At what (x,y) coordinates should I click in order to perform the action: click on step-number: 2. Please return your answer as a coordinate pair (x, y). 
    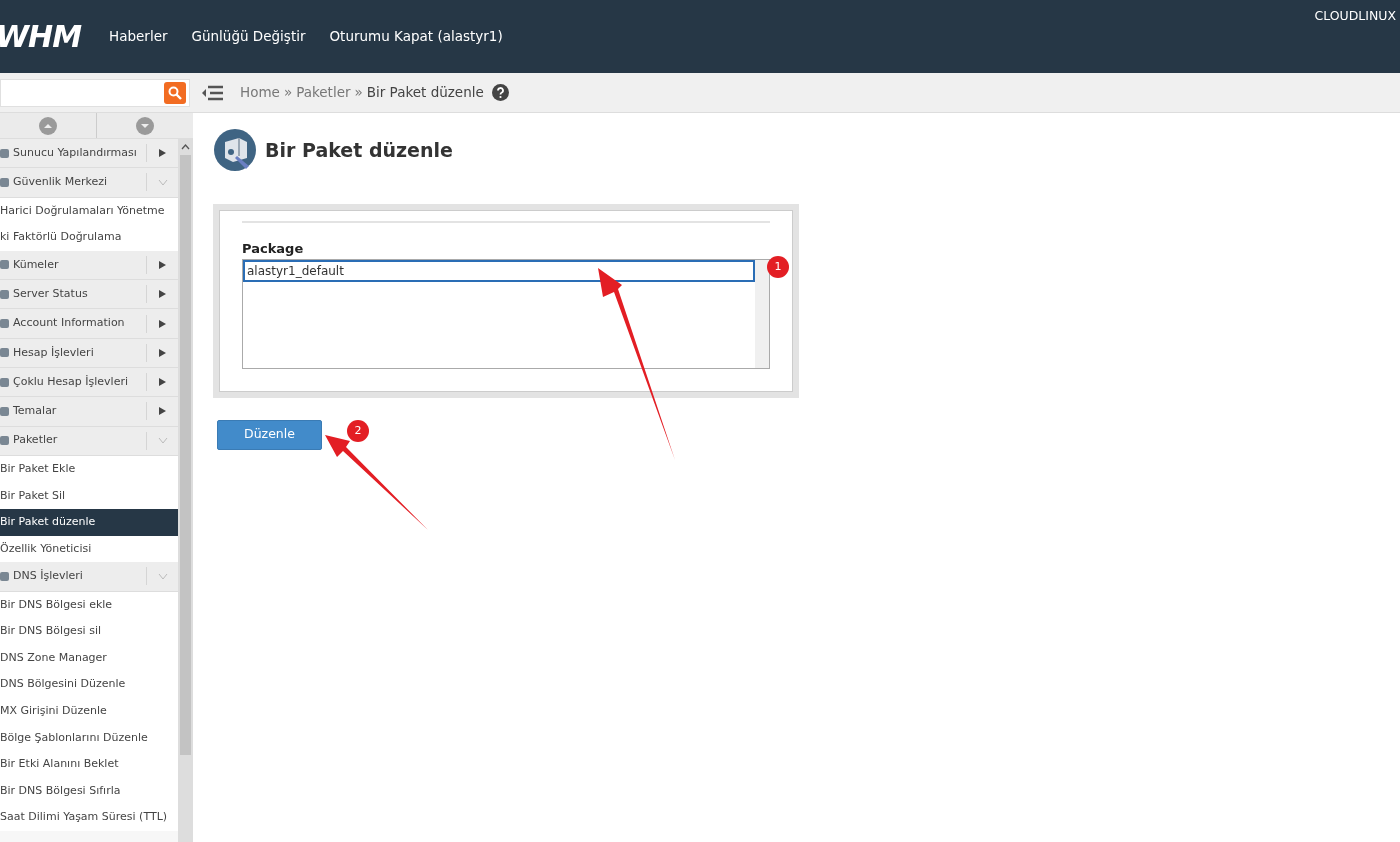
    Looking at the image, I should click on (358, 431).